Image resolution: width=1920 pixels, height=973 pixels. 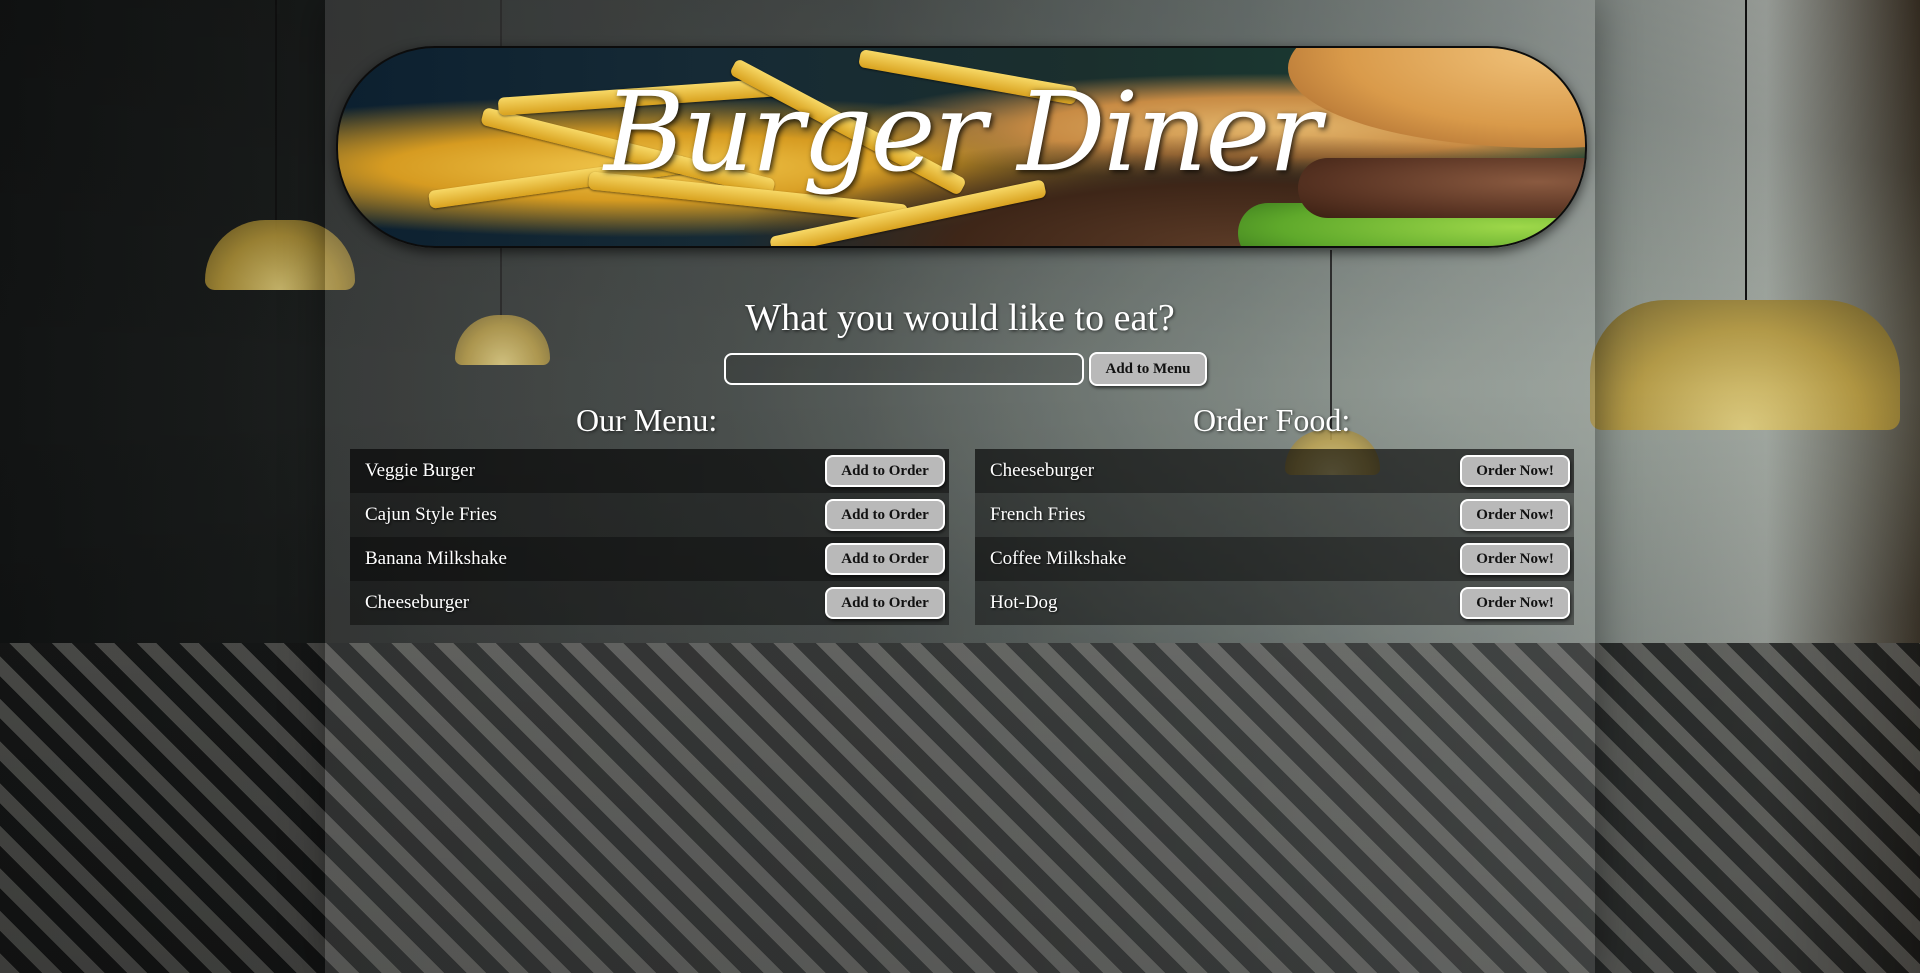 I want to click on order-item: Hot-Dog Order Now!, so click(x=1274, y=603).